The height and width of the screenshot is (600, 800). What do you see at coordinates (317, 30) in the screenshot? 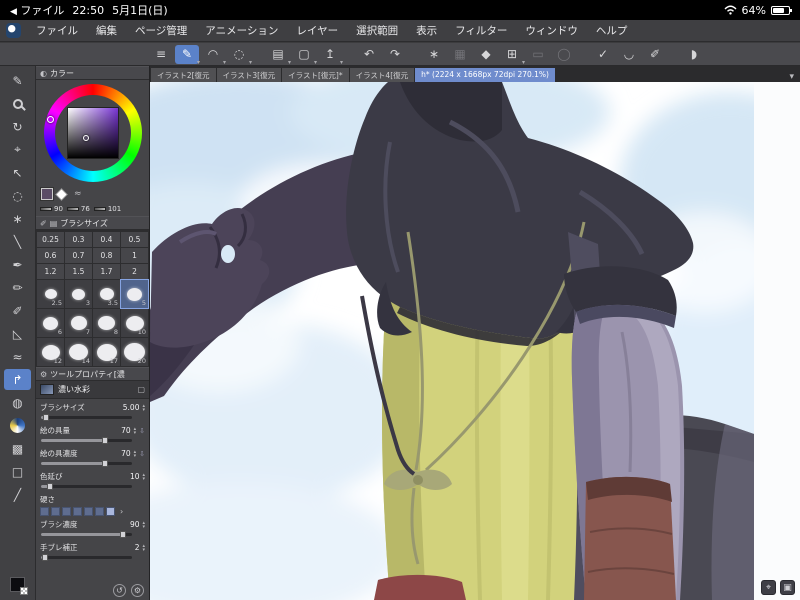
I see `menu-layer: レイヤー` at bounding box center [317, 30].